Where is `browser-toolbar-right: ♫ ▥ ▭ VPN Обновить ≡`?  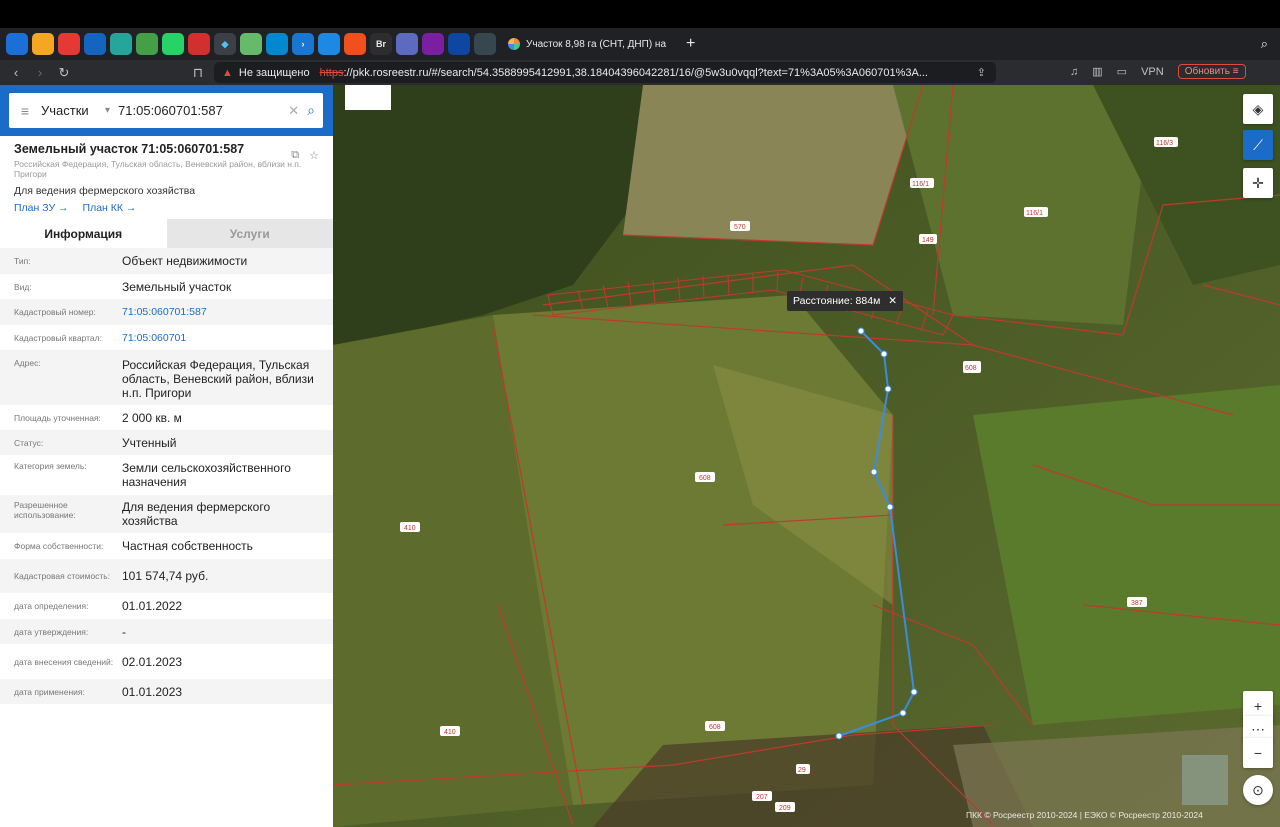 browser-toolbar-right: ♫ ▥ ▭ VPN Обновить ≡ is located at coordinates (1158, 71).